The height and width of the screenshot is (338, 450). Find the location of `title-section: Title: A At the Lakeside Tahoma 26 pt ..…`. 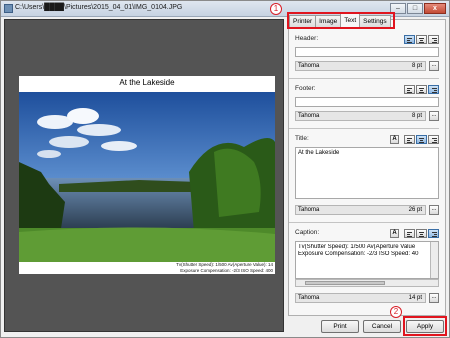

title-section: Title: A At the Lakeside Tahoma 26 pt ..… is located at coordinates (367, 176).